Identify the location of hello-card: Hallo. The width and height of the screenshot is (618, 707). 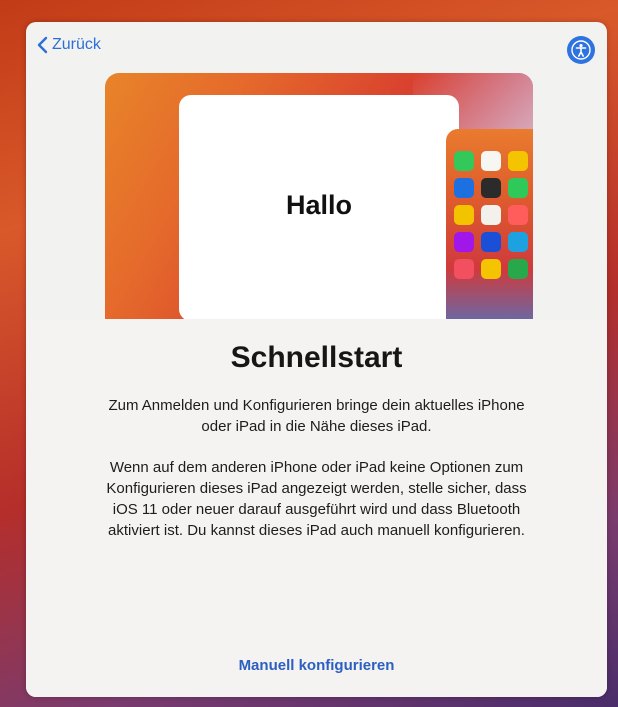
(319, 207).